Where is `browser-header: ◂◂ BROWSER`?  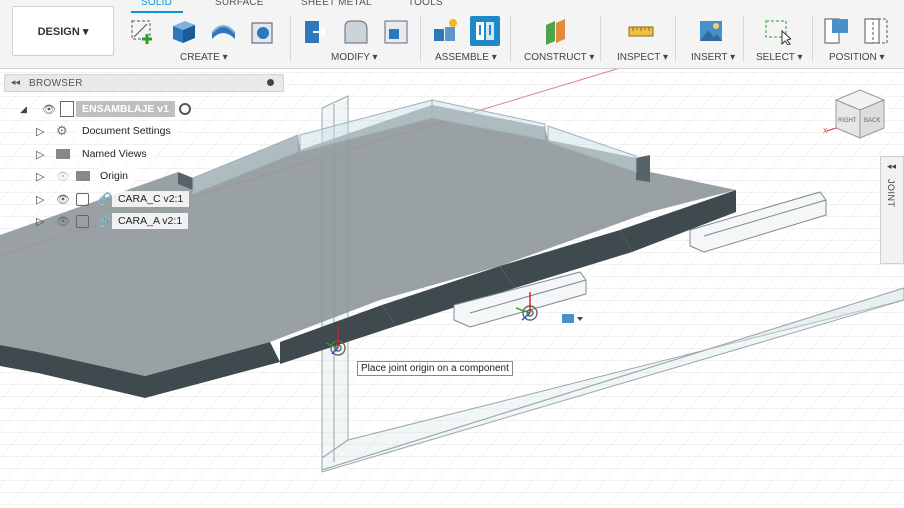 browser-header: ◂◂ BROWSER is located at coordinates (144, 83).